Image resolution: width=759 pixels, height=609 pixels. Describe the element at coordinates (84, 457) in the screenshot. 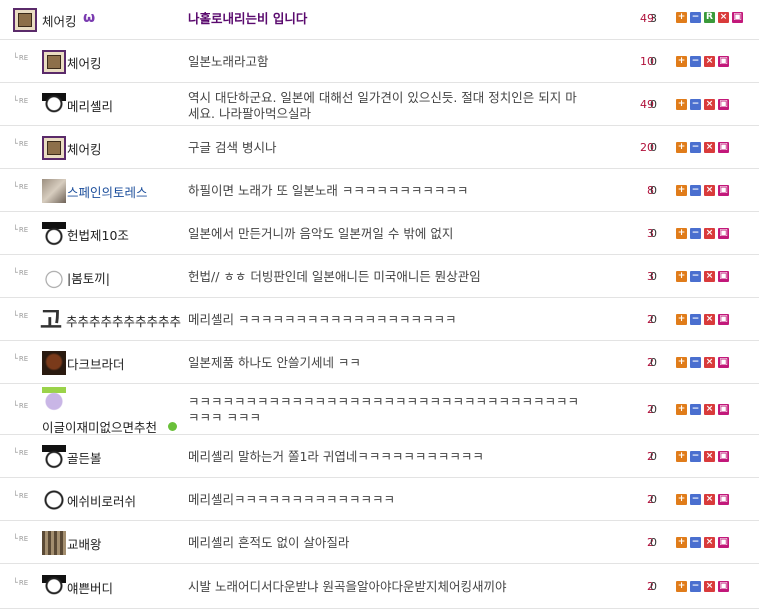

I see `nickname: 골든볼` at that location.